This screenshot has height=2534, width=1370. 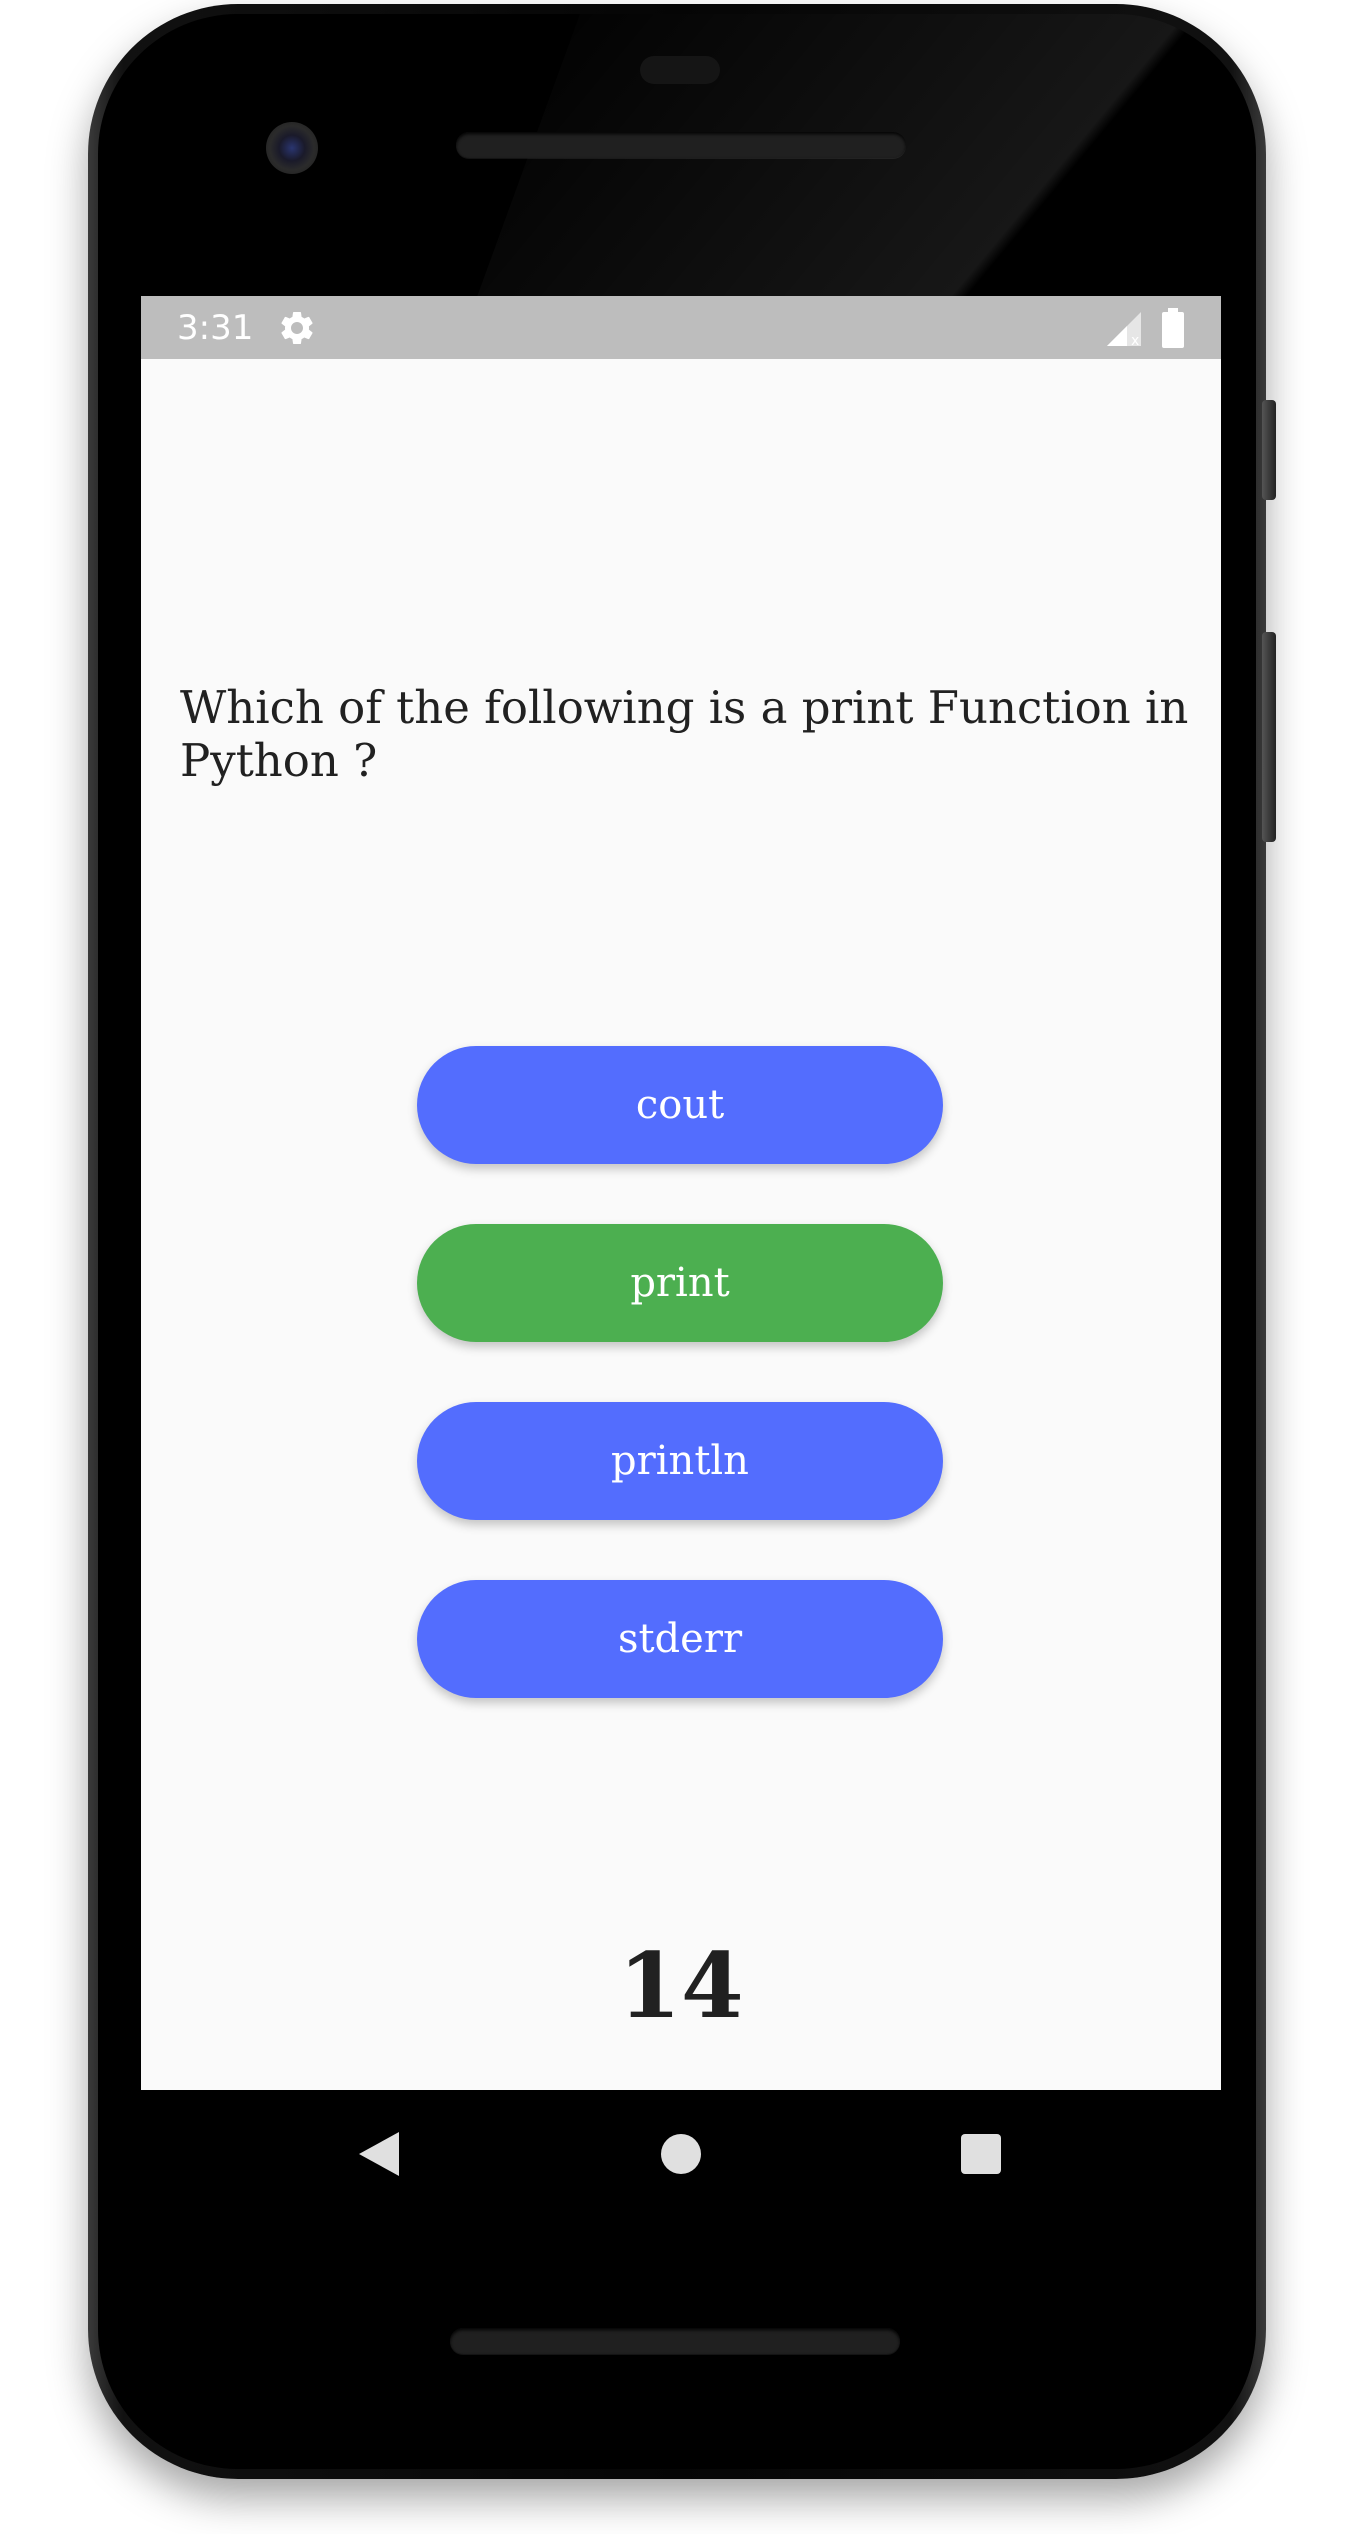 I want to click on navigation-bar, so click(x=681, y=2153).